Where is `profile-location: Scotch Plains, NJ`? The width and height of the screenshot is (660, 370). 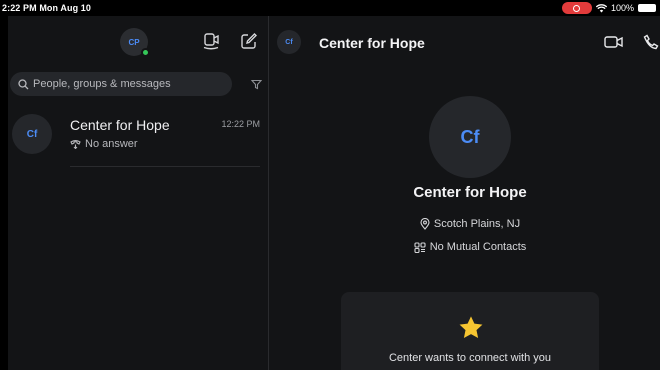 profile-location: Scotch Plains, NJ is located at coordinates (464, 224).